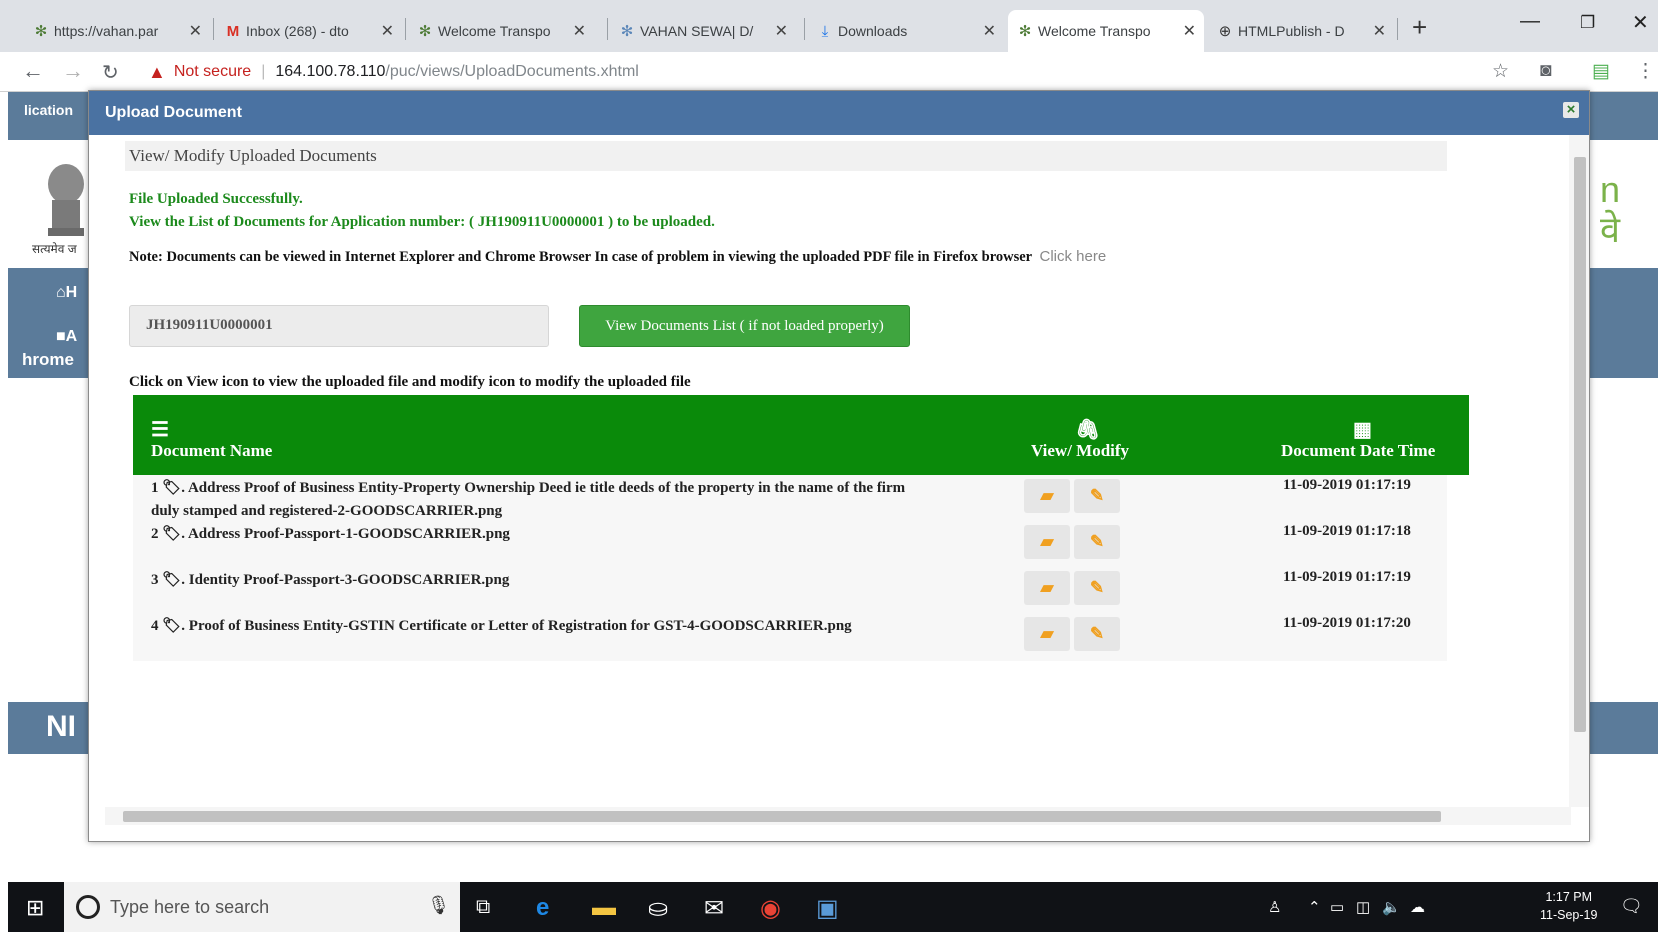  Describe the element at coordinates (770, 908) in the screenshot. I see `chrome-icon: ◉` at that location.